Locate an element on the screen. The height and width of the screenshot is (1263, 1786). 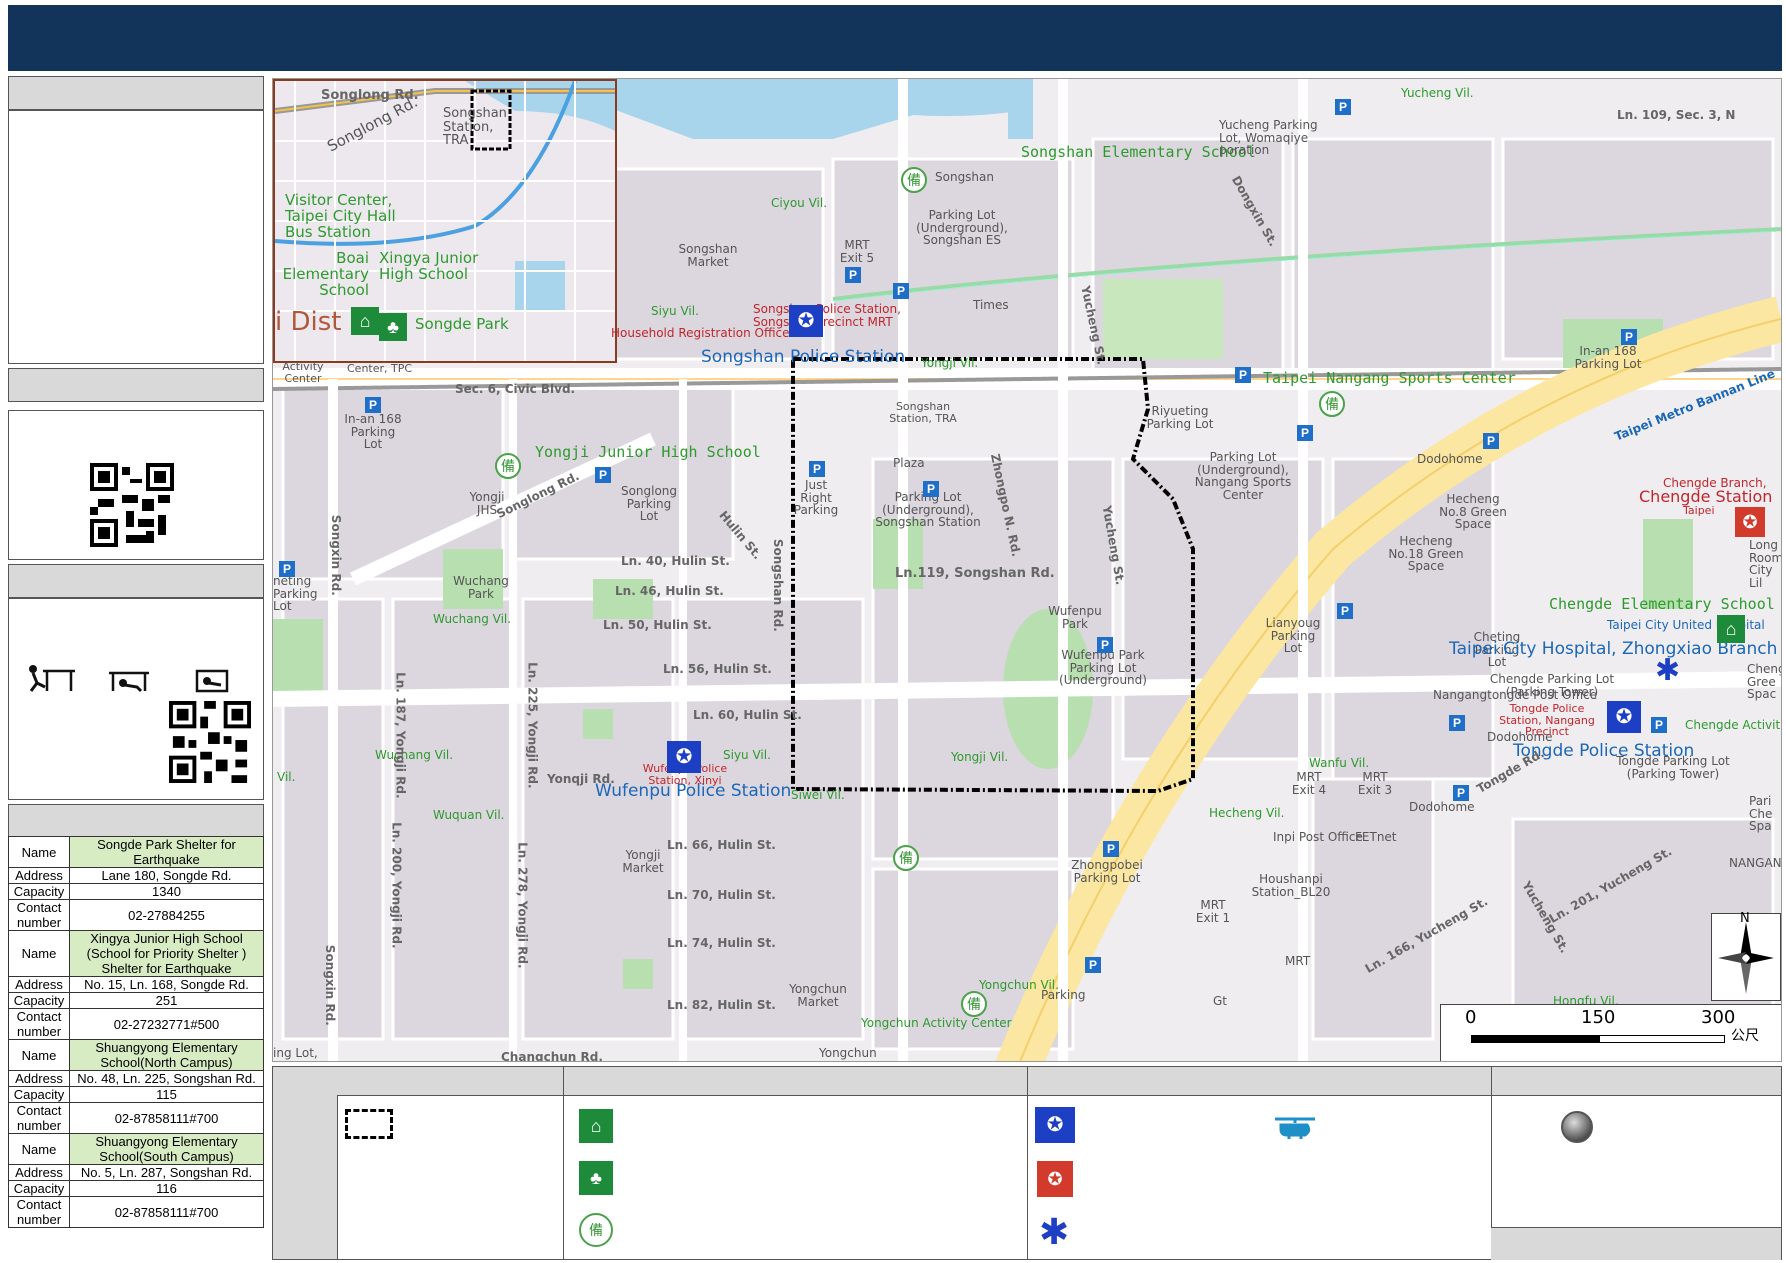
shelter-capacity: 1340 is located at coordinates (166, 891).